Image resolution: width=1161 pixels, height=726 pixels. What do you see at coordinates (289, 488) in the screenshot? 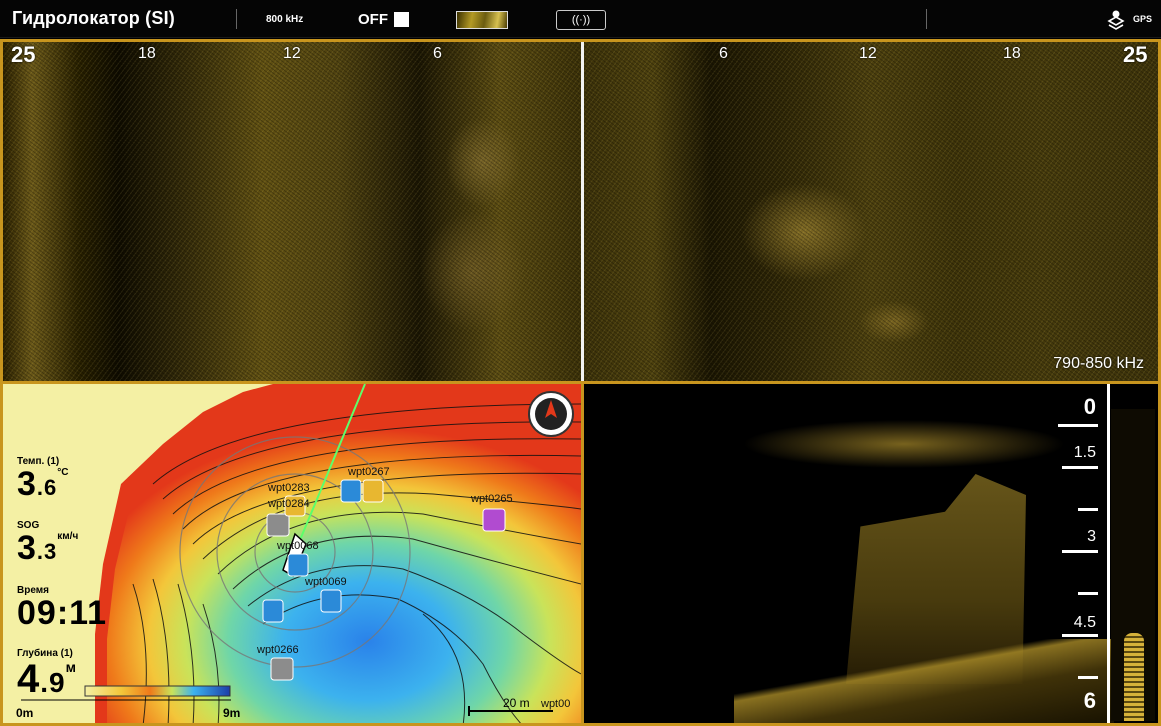
I see `waypoint-label: wpt0283` at bounding box center [289, 488].